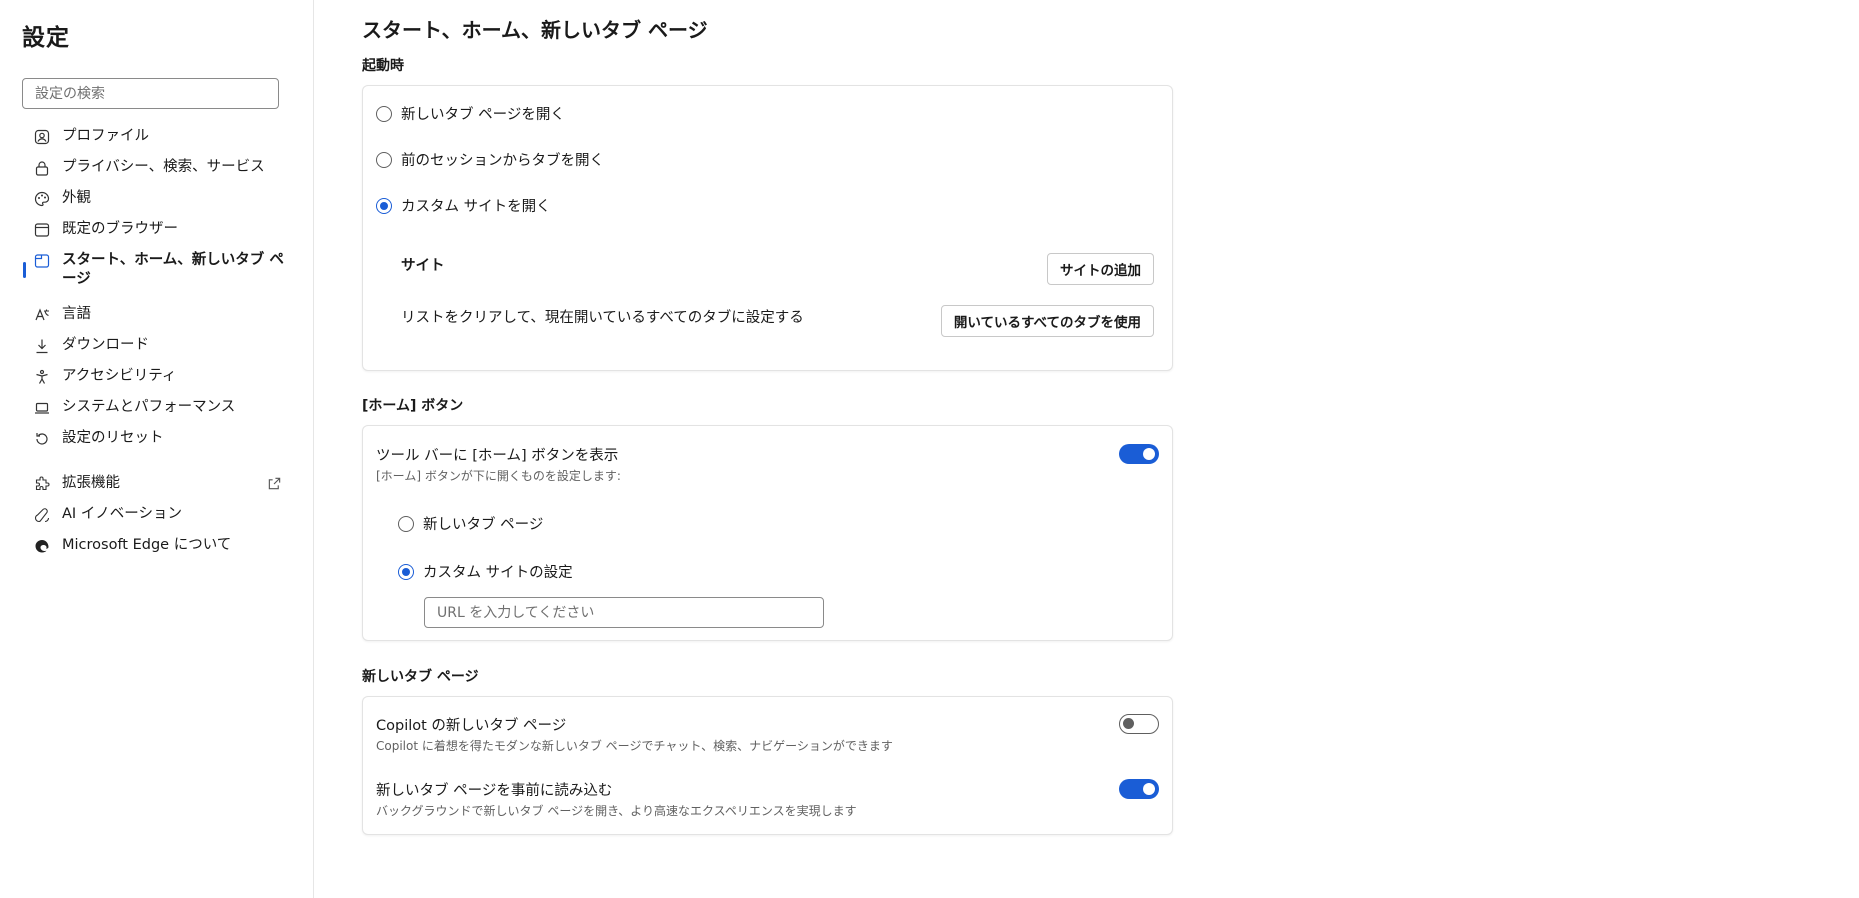 This screenshot has height=898, width=1859. Describe the element at coordinates (624, 612) in the screenshot. I see `home-url-input` at that location.